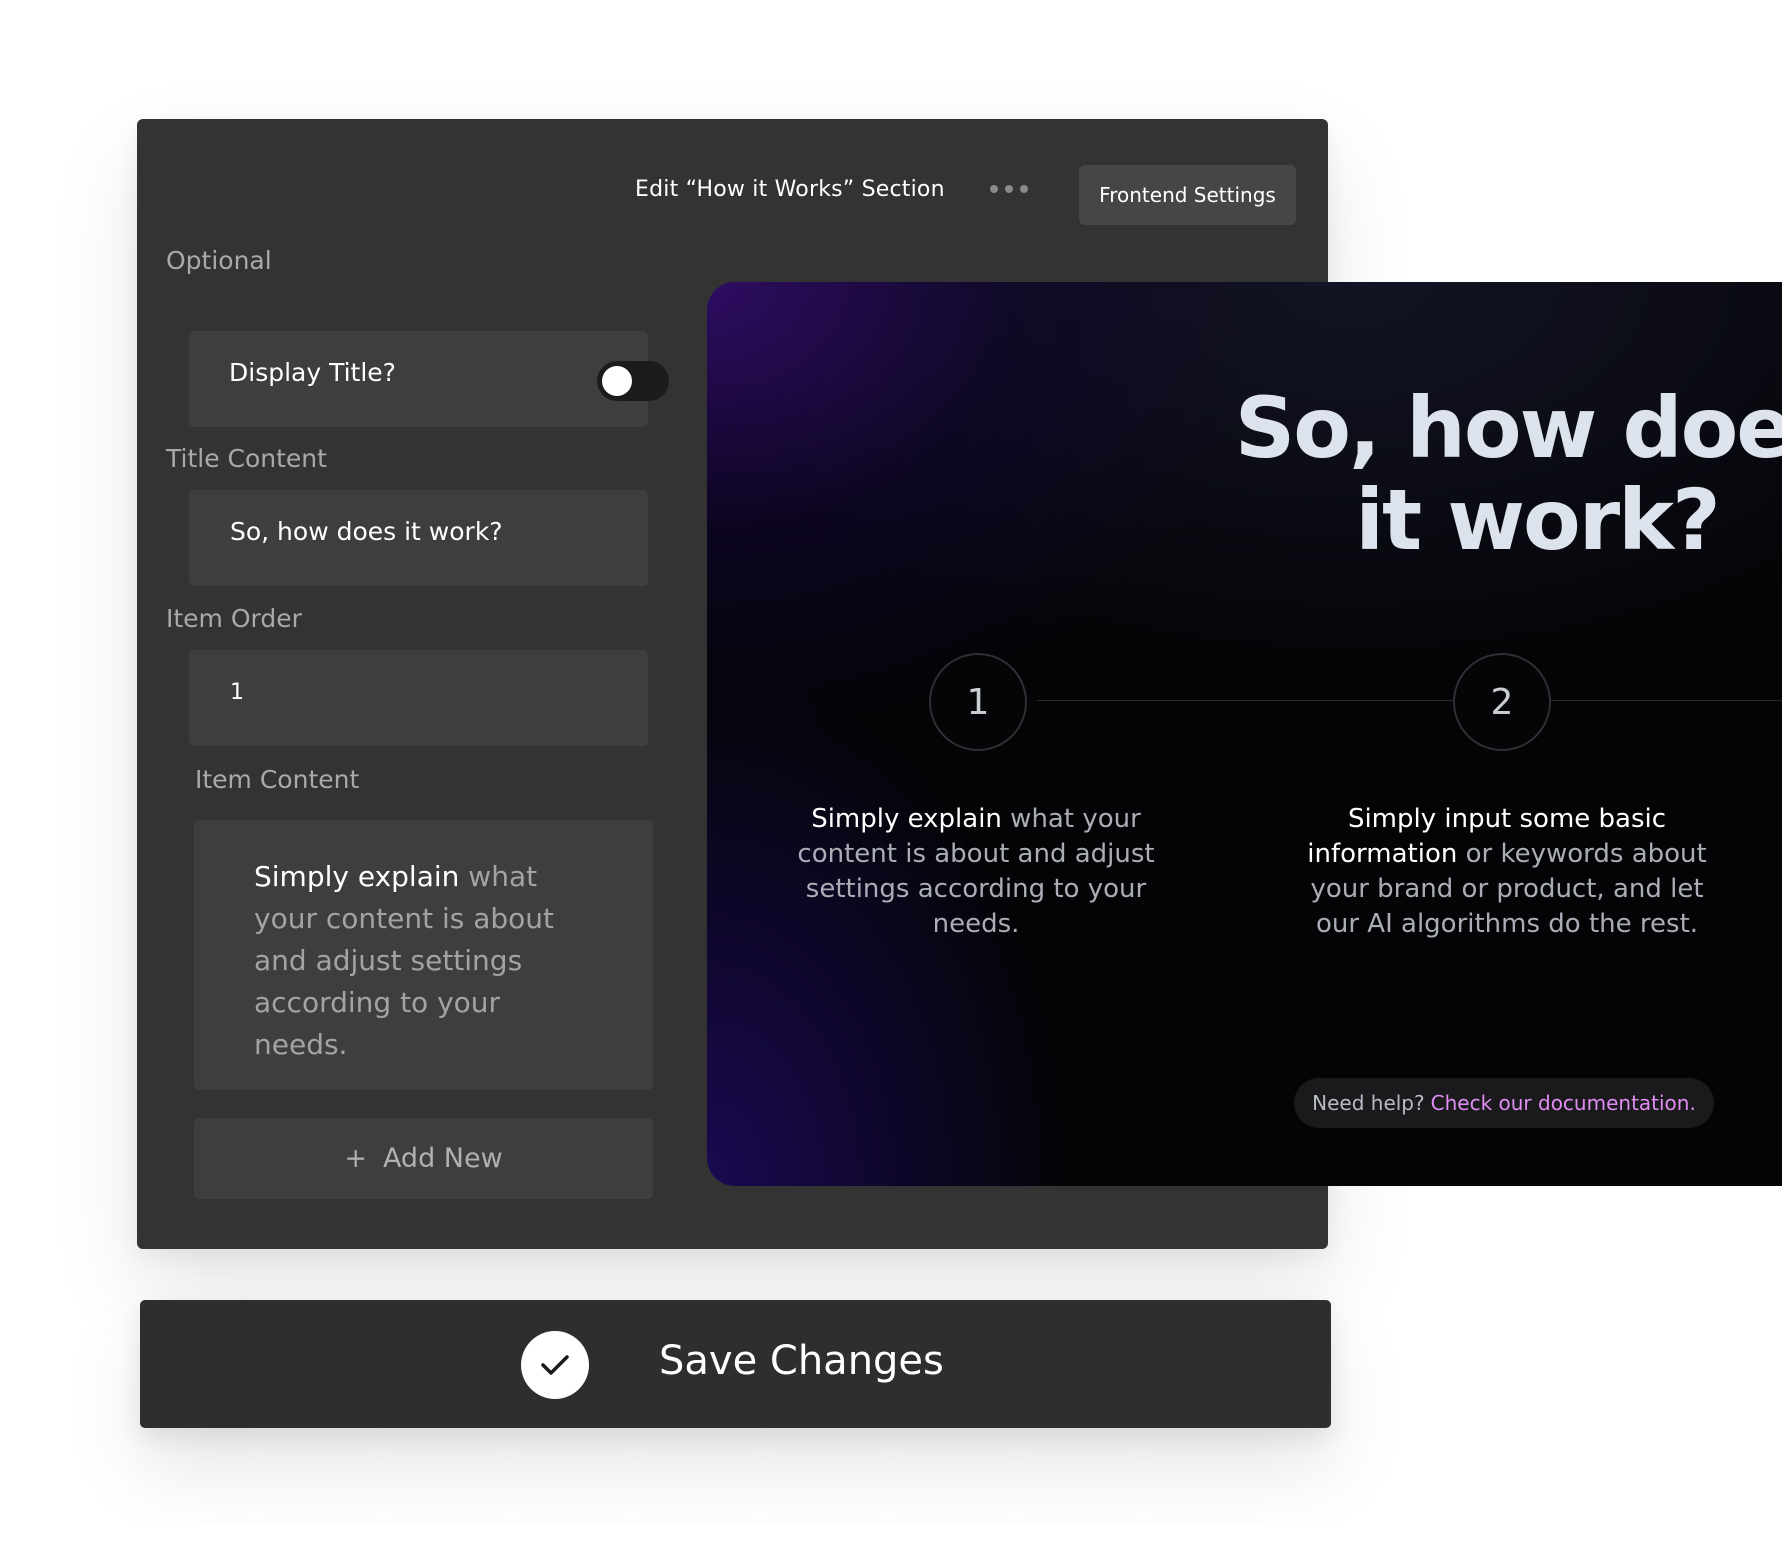 Image resolution: width=1782 pixels, height=1568 pixels. What do you see at coordinates (1563, 1103) in the screenshot?
I see `documentation-link: Check our documentation.` at bounding box center [1563, 1103].